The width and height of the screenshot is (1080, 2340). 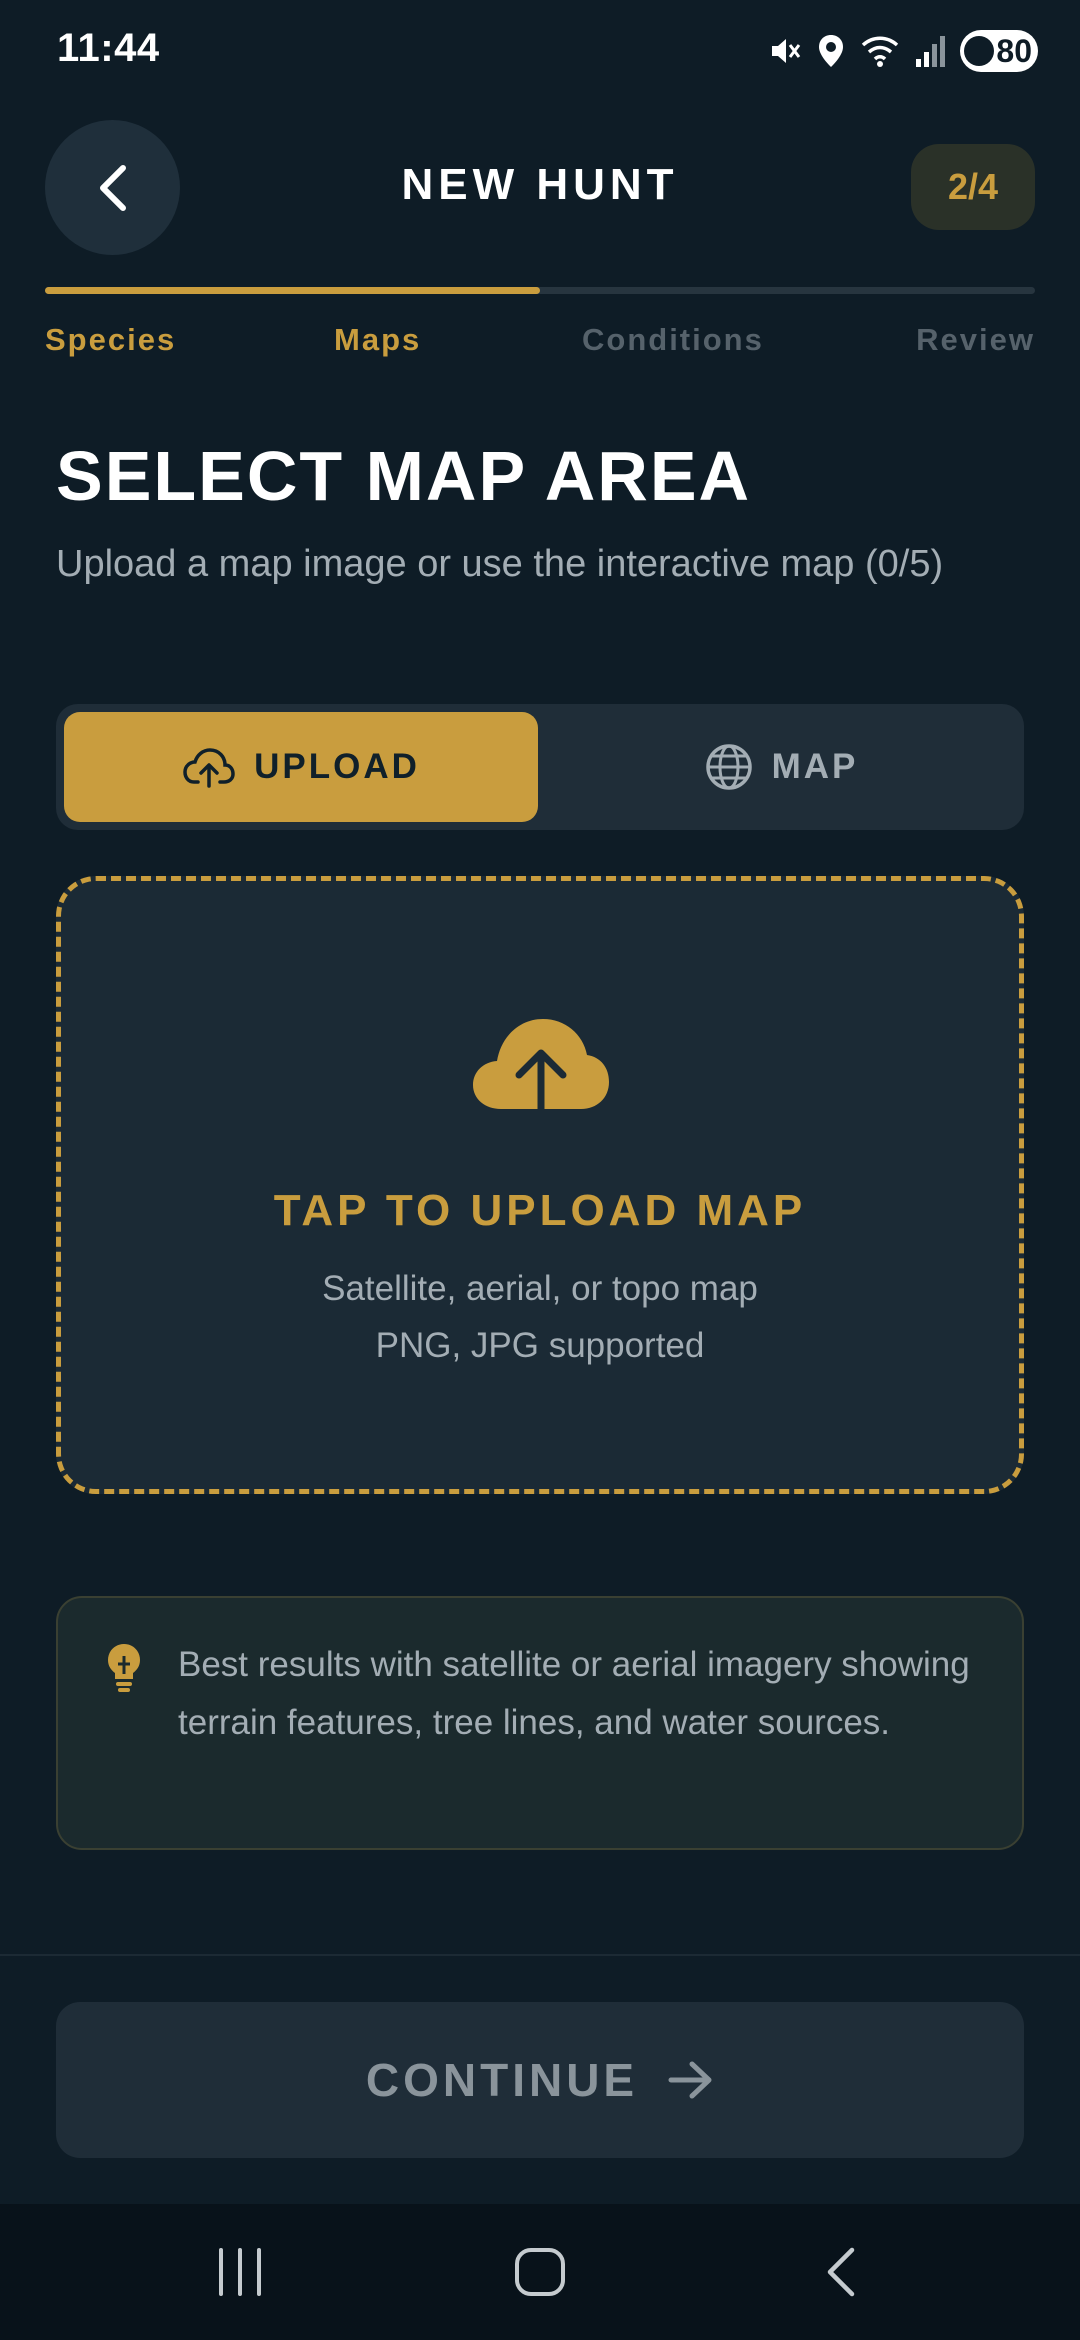 I want to click on step-species: Species, so click(x=111, y=339).